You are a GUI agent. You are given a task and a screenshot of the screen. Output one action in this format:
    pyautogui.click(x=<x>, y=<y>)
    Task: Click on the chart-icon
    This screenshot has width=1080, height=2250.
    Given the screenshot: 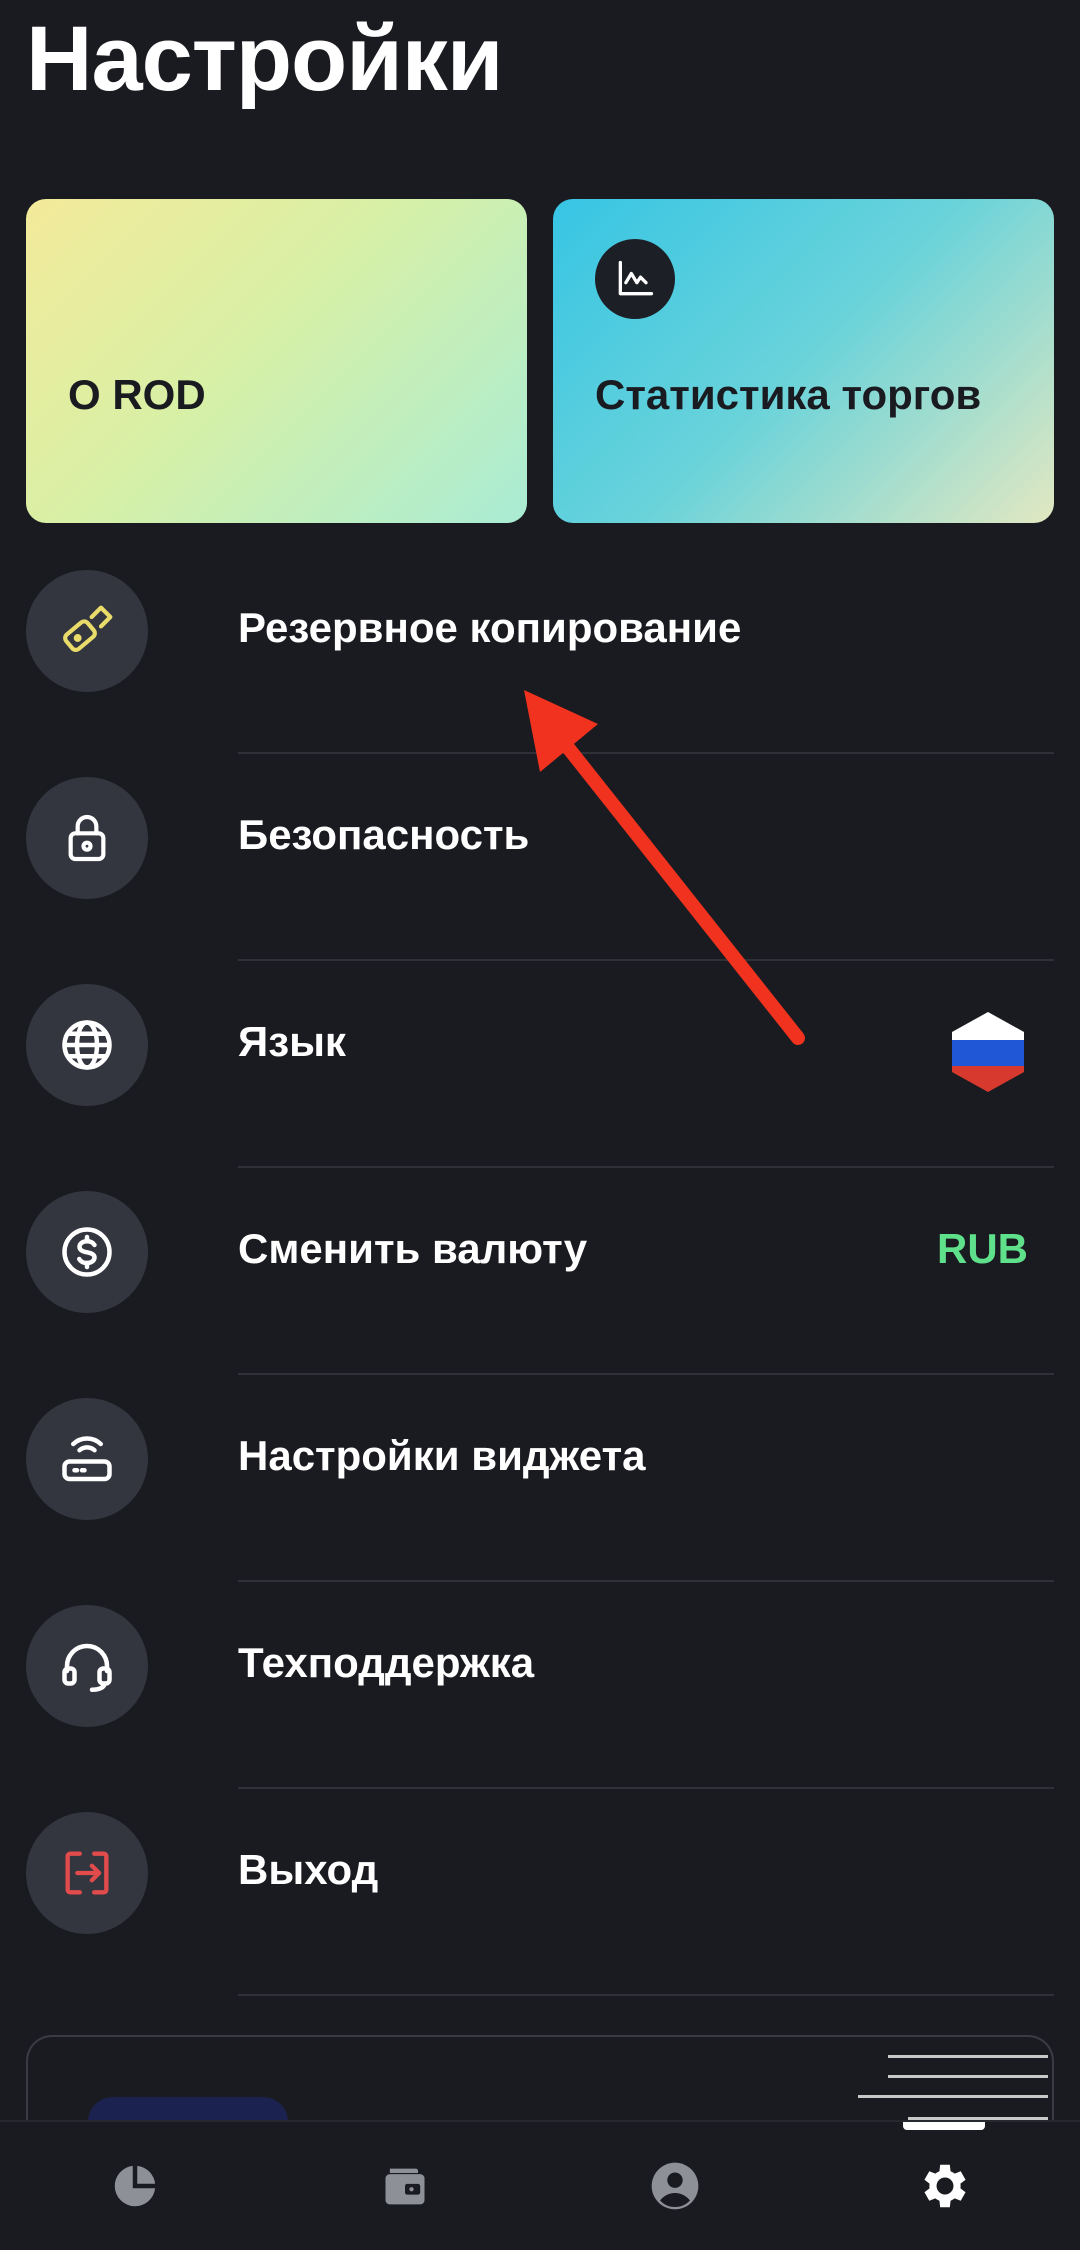 What is the action you would take?
    pyautogui.click(x=635, y=279)
    